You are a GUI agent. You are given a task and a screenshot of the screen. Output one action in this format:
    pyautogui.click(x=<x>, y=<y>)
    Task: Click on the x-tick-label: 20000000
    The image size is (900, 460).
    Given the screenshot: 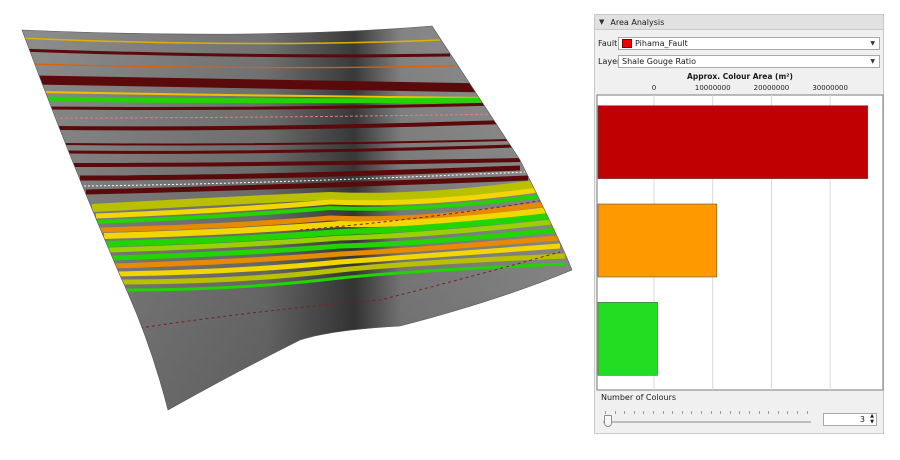 What is the action you would take?
    pyautogui.click(x=772, y=88)
    